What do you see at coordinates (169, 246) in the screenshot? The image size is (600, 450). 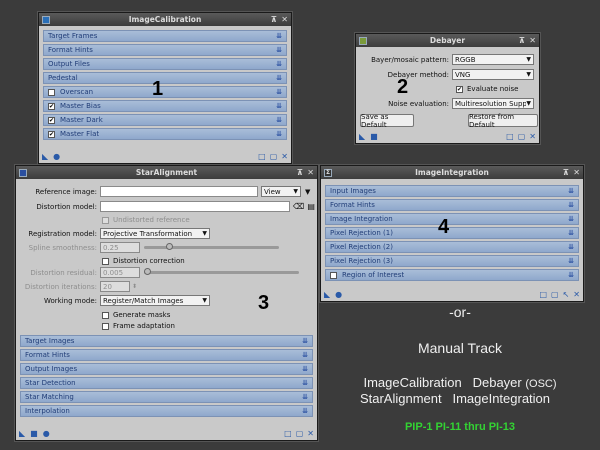 I see `slider-knob` at bounding box center [169, 246].